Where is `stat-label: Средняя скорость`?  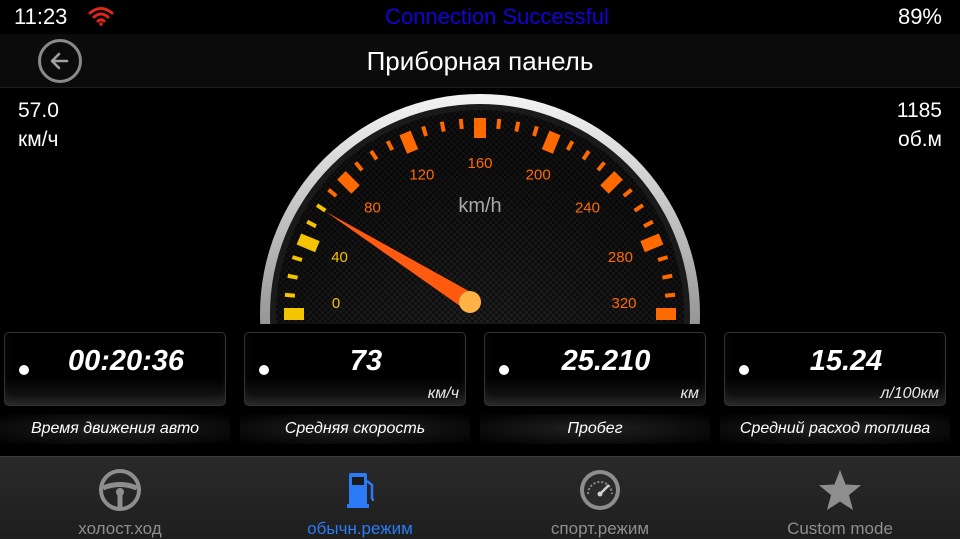 stat-label: Средняя скорость is located at coordinates (355, 429).